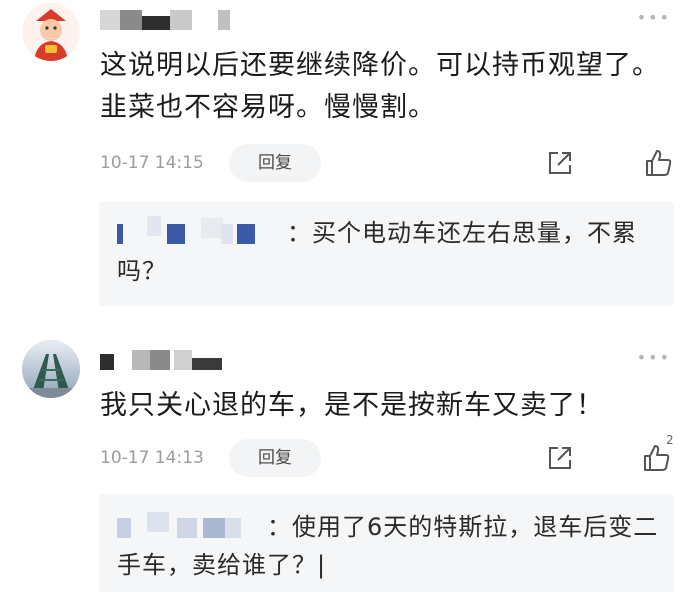 The image size is (697, 592). I want to click on reply-text-block: ：使用了6天的特斯拉，退车后变二手车，卖给谁了？|, so click(389, 546).